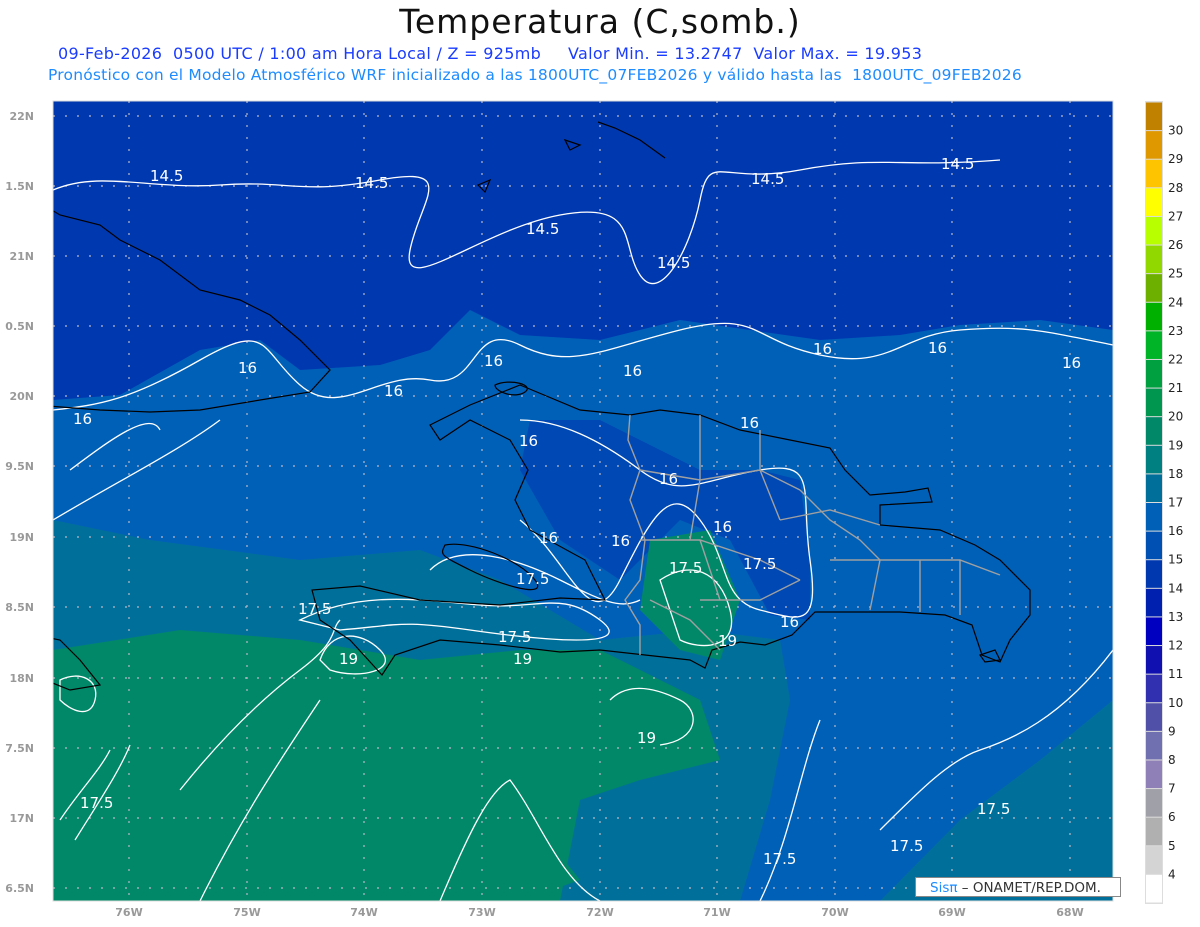  Describe the element at coordinates (21, 396) in the screenshot. I see `lat-tick: 20N` at that location.